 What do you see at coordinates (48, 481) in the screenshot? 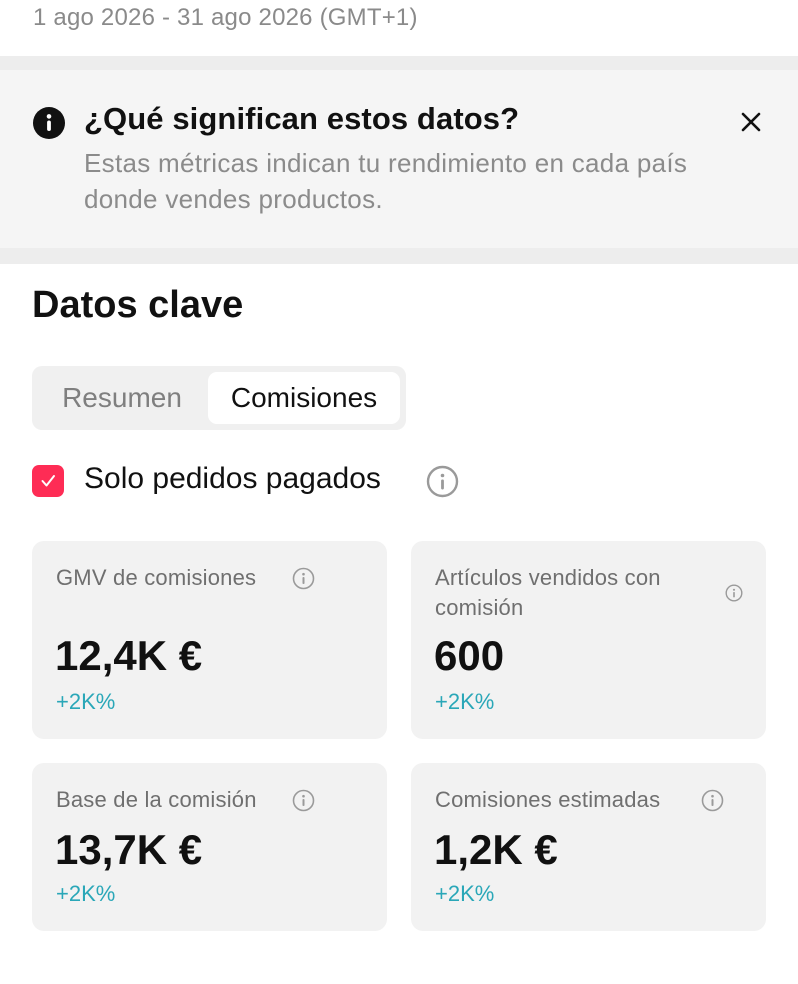
I see `paid-orders-checkbox` at bounding box center [48, 481].